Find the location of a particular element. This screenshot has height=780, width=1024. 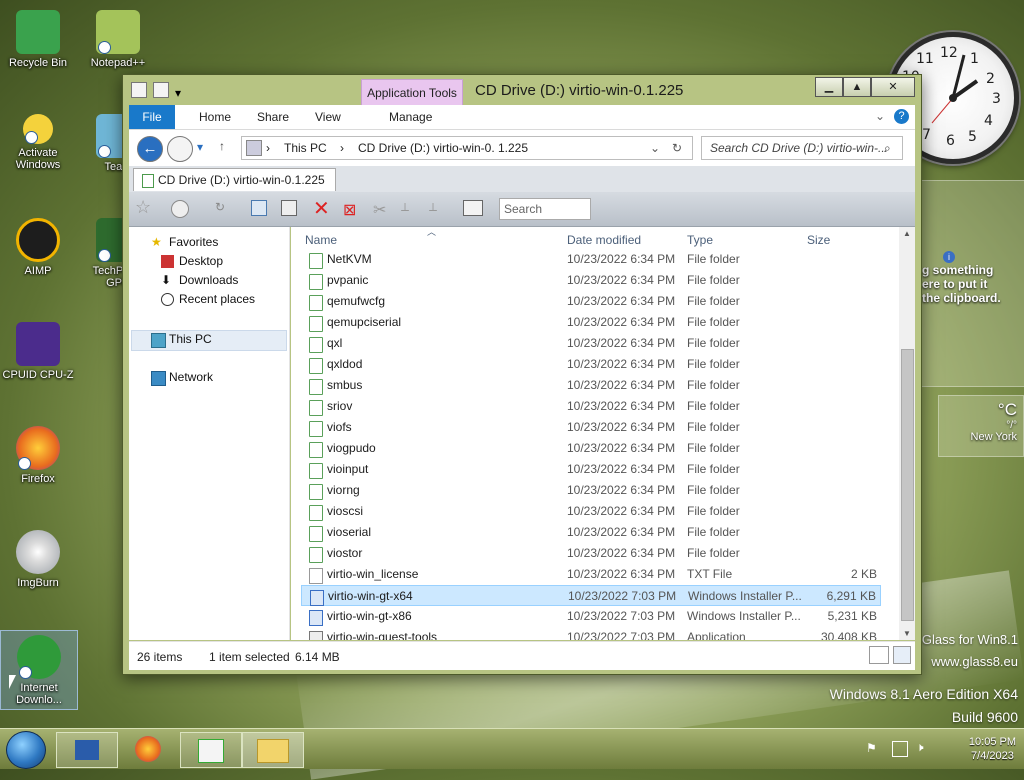

file-row: vioinput 10/23/2022 6:34 PM File folder is located at coordinates (591, 469).